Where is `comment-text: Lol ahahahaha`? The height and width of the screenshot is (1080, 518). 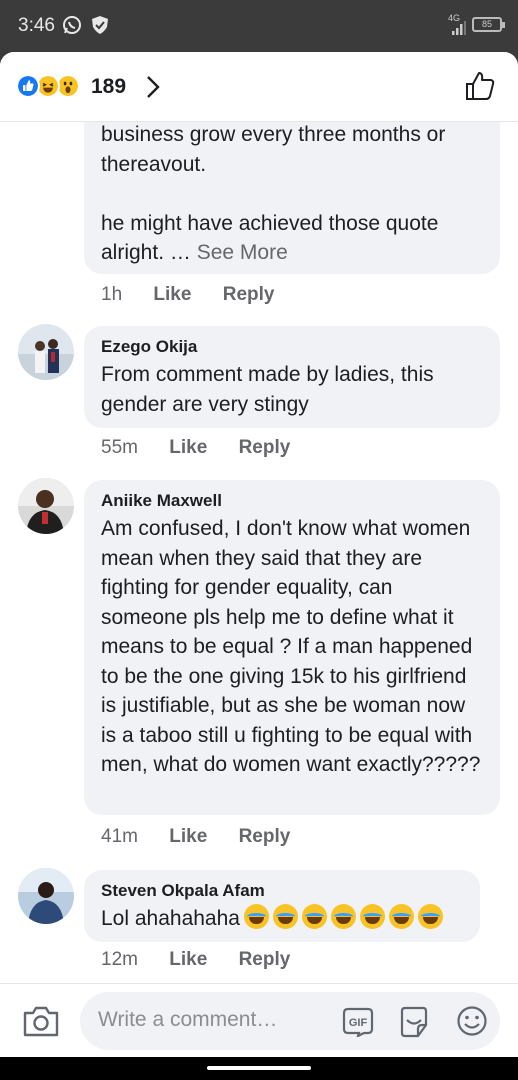 comment-text: Lol ahahahaha is located at coordinates (282, 919).